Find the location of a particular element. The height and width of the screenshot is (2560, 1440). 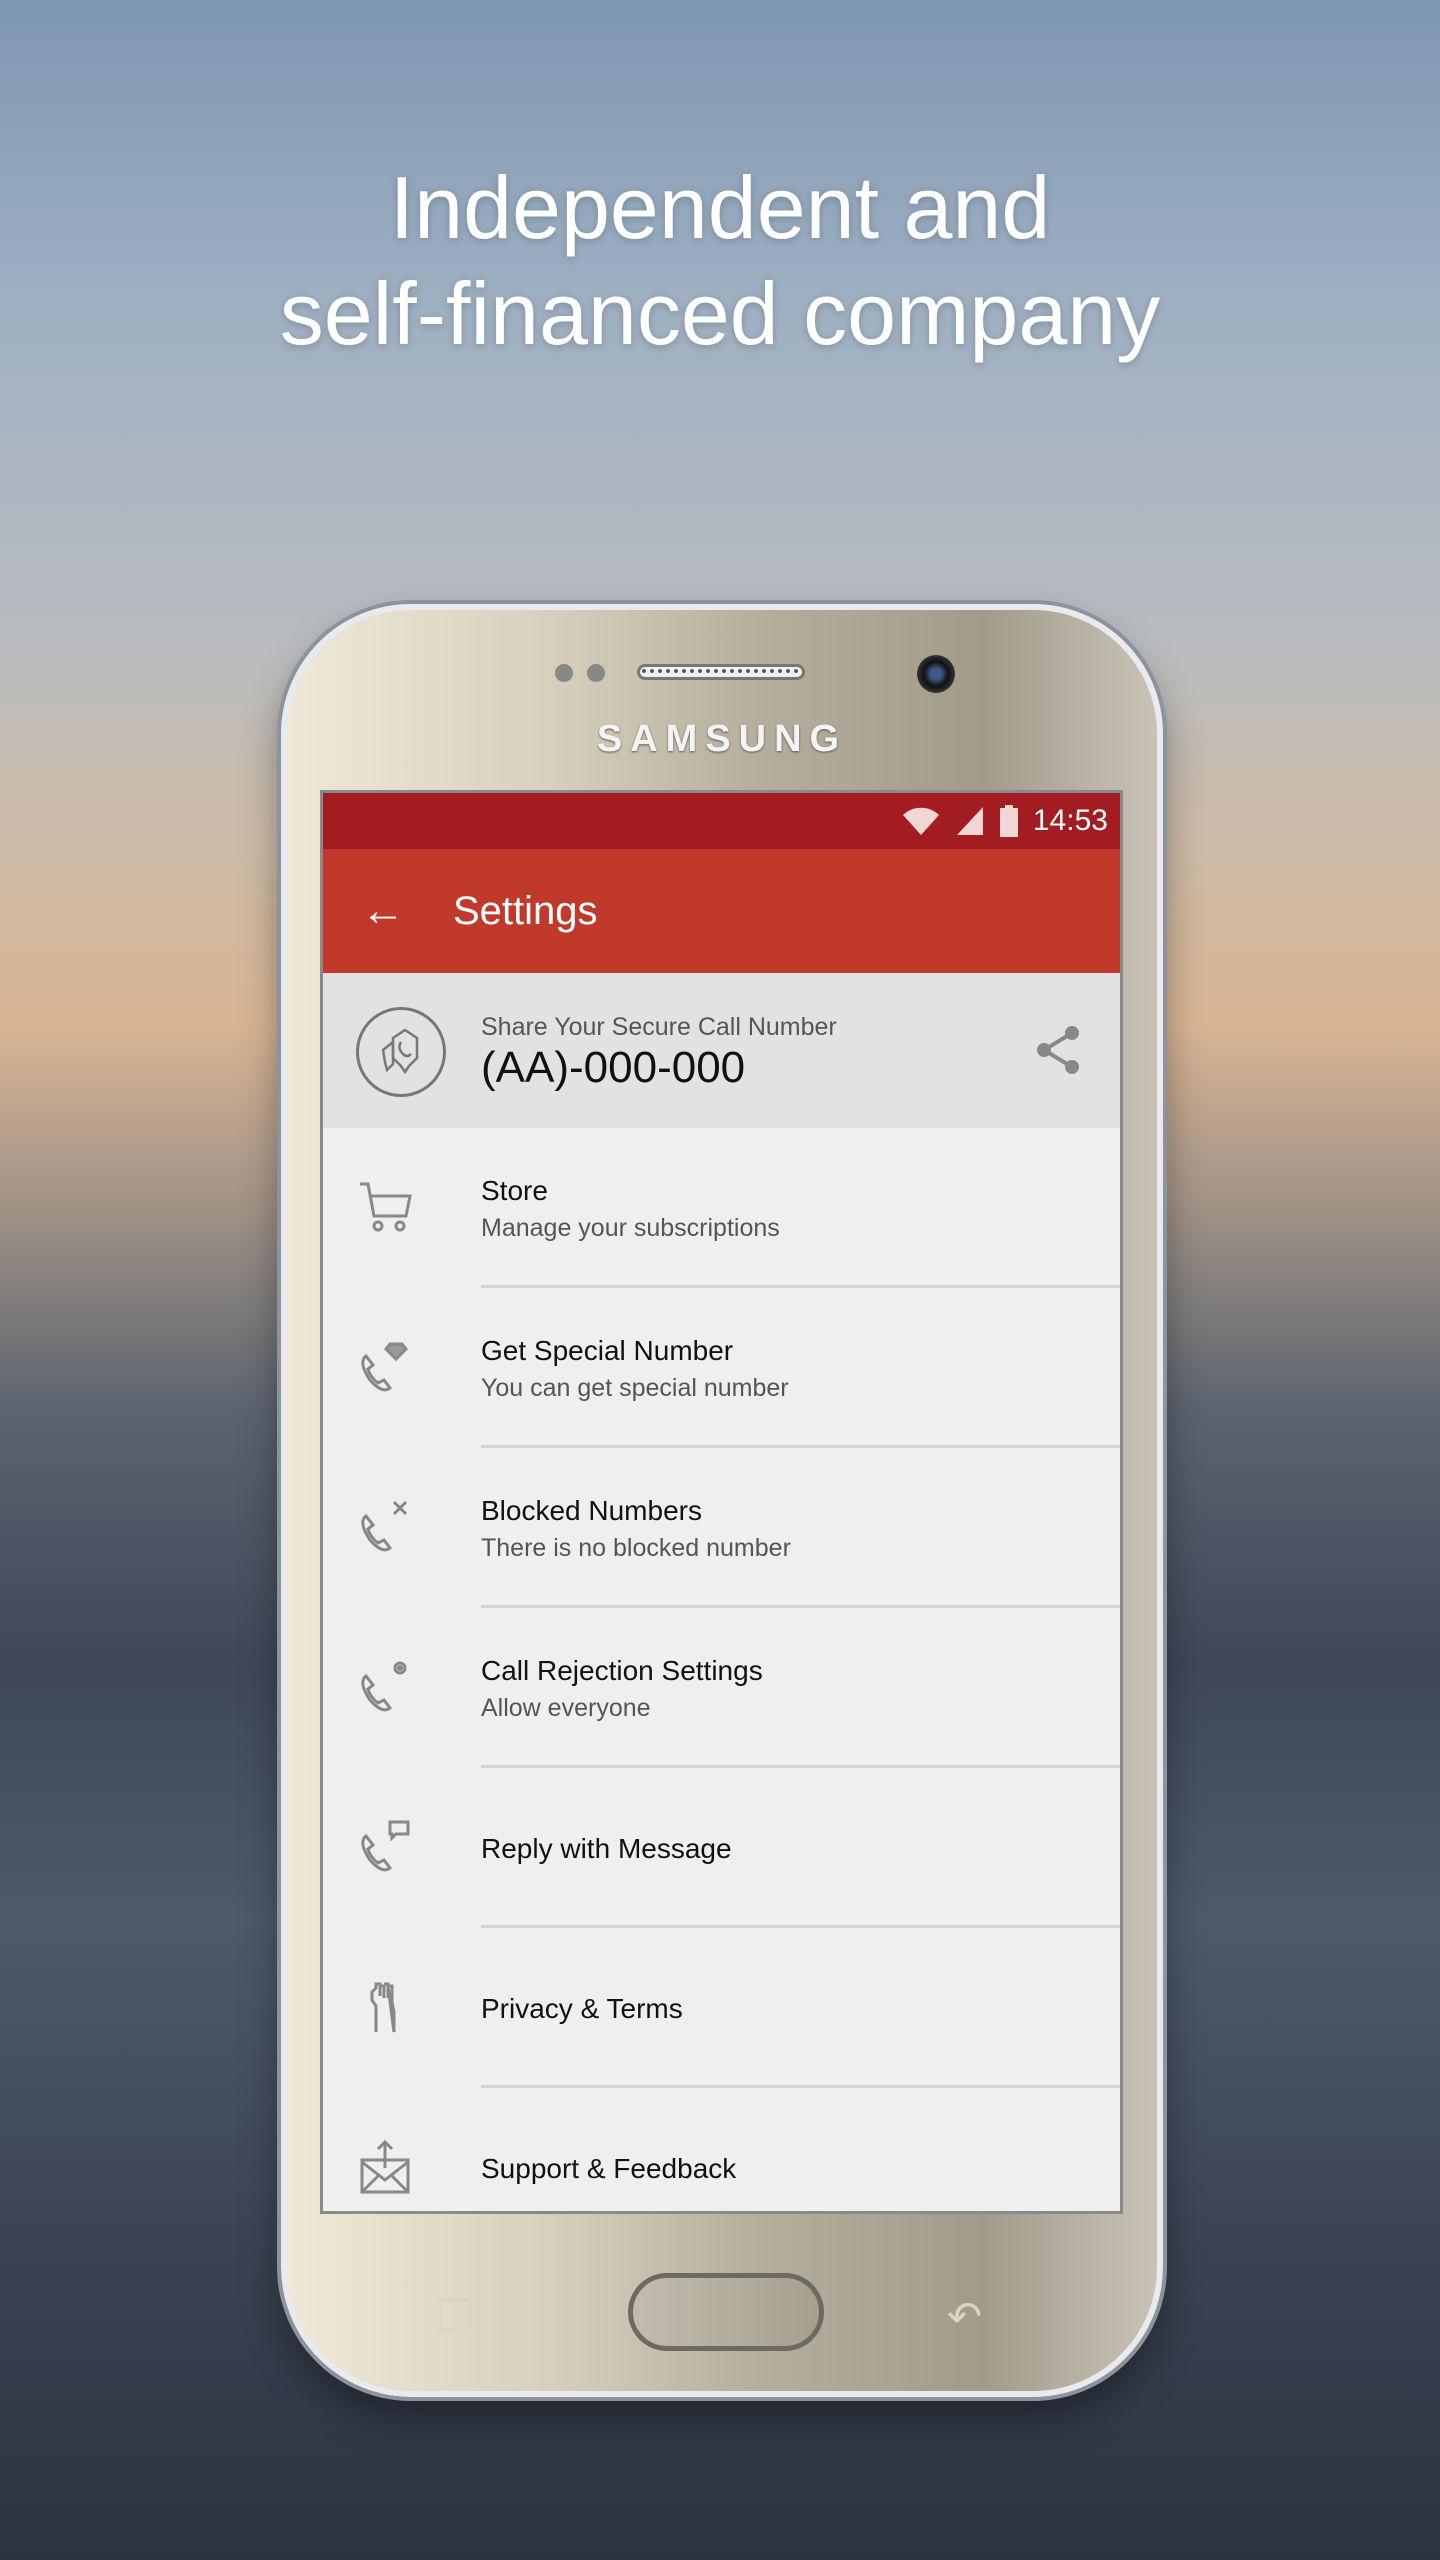

settings-item-reply-message: Reply with Message is located at coordinates (721, 1848).